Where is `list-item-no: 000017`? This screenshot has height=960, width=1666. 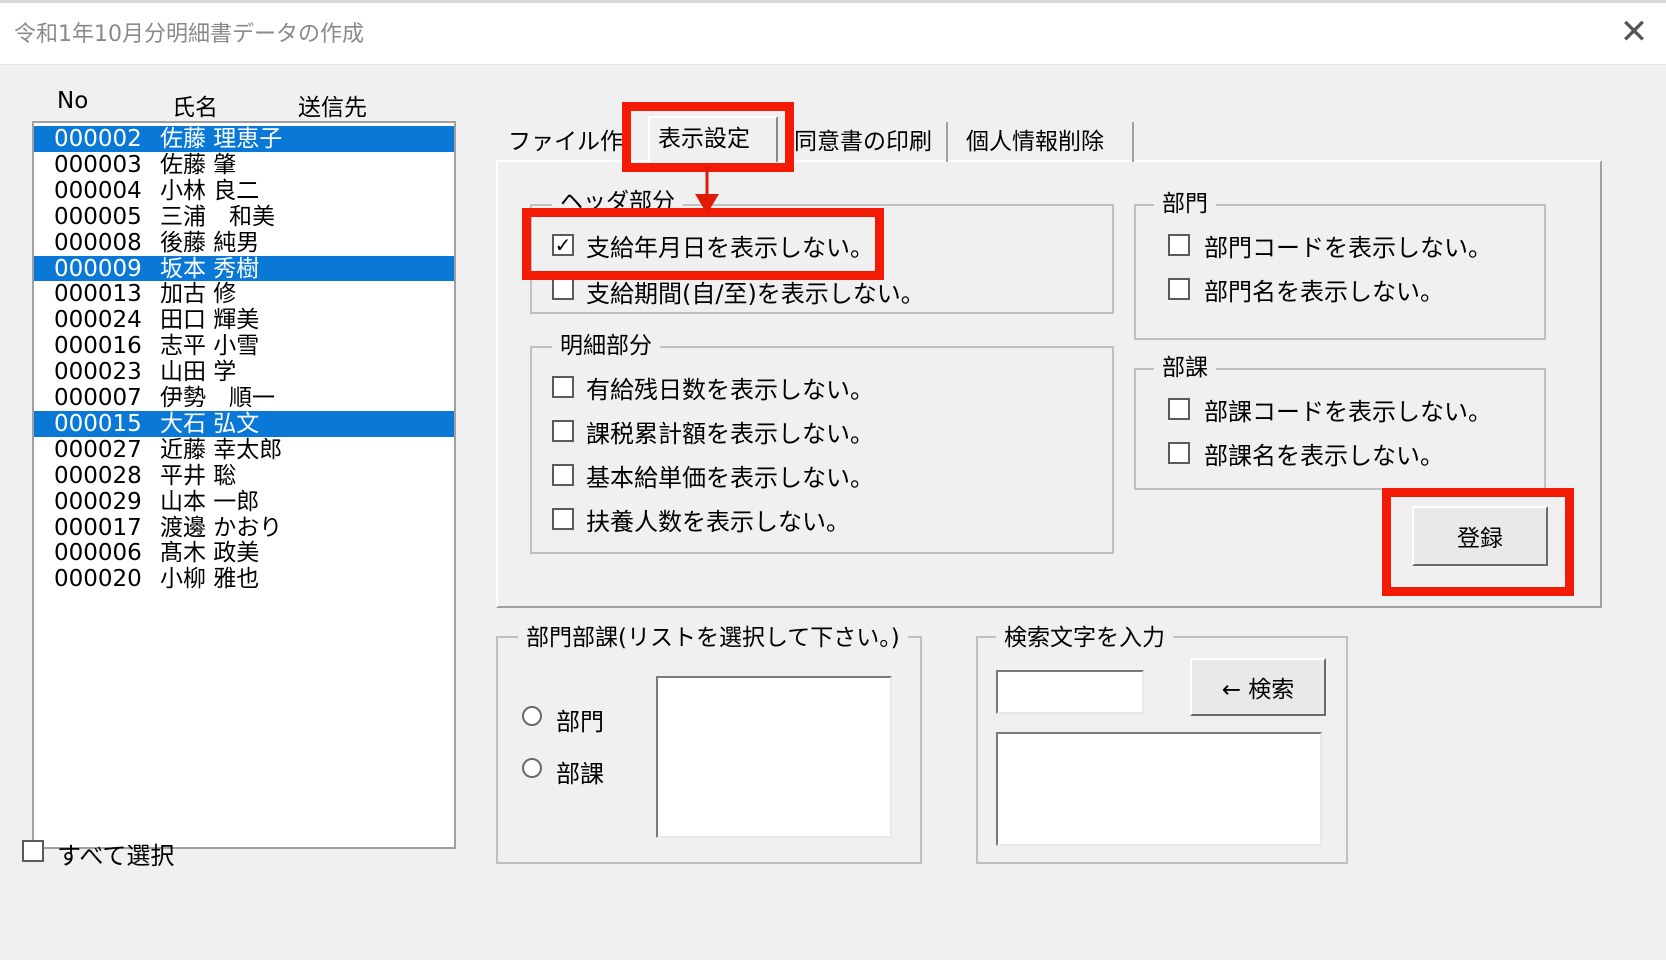
list-item-no: 000017 is located at coordinates (98, 527).